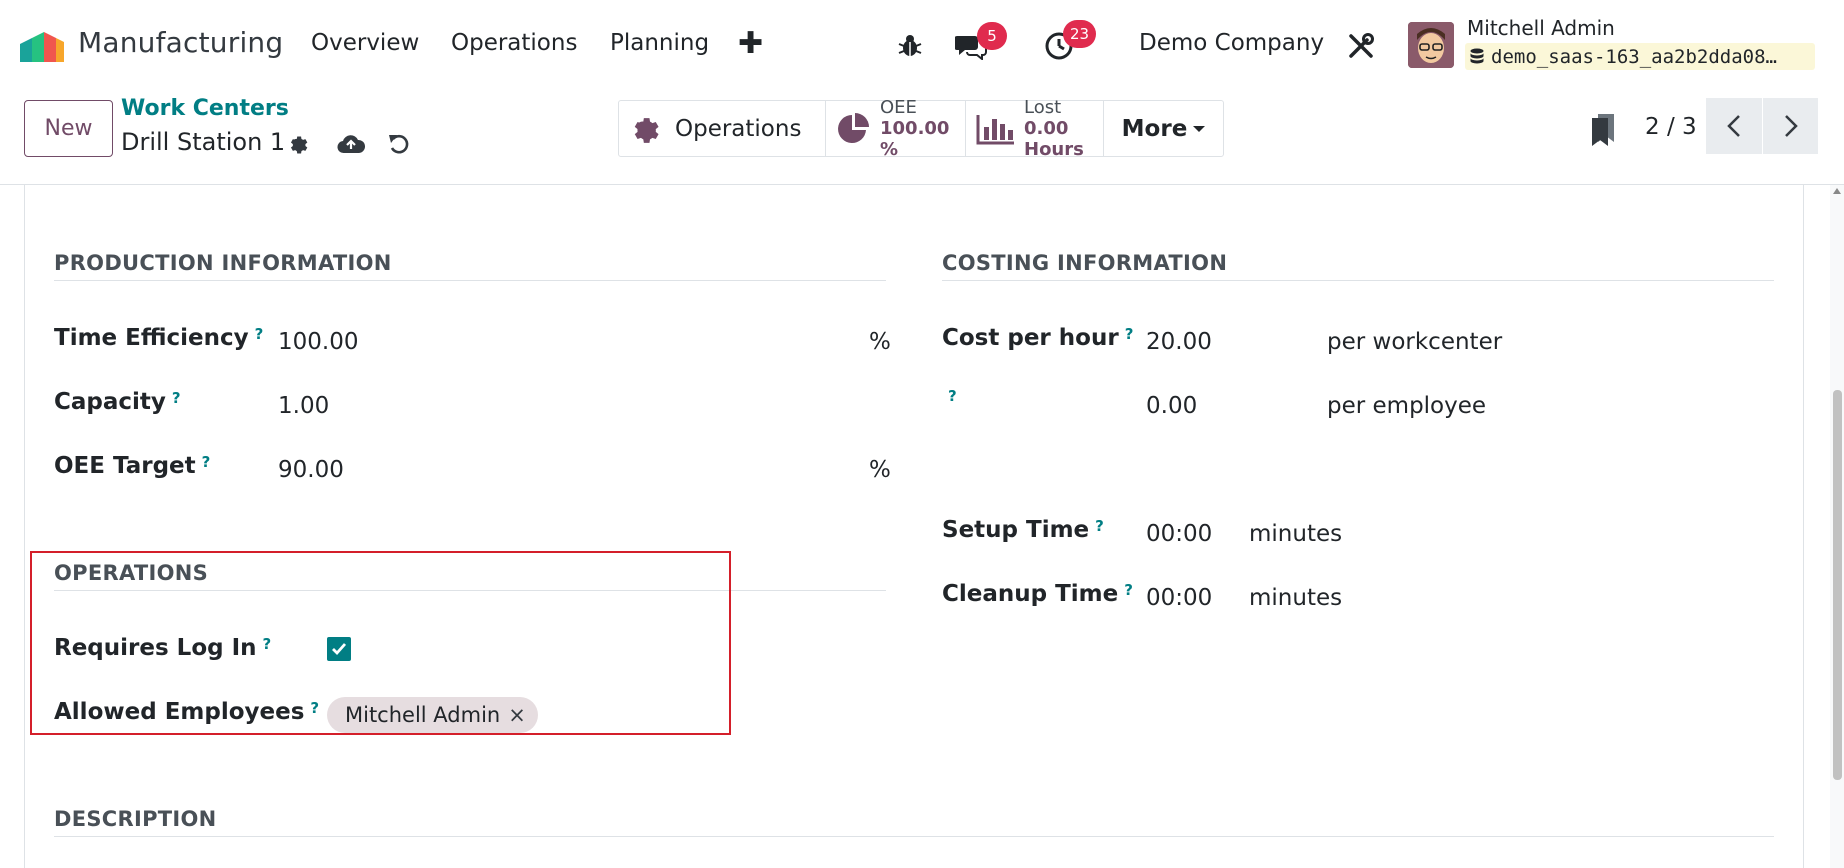 The width and height of the screenshot is (1844, 868). I want to click on more-dropdown: More, so click(1163, 128).